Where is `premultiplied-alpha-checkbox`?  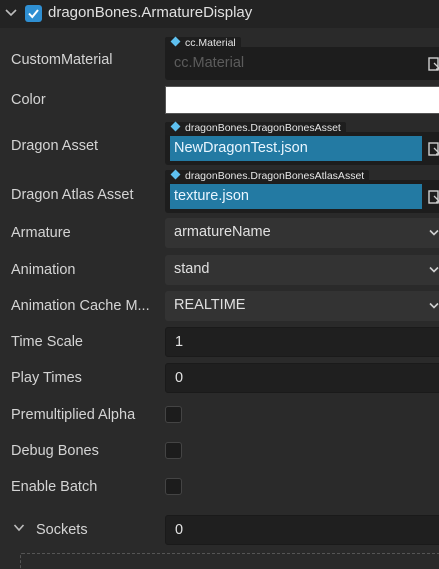
premultiplied-alpha-checkbox is located at coordinates (173, 414).